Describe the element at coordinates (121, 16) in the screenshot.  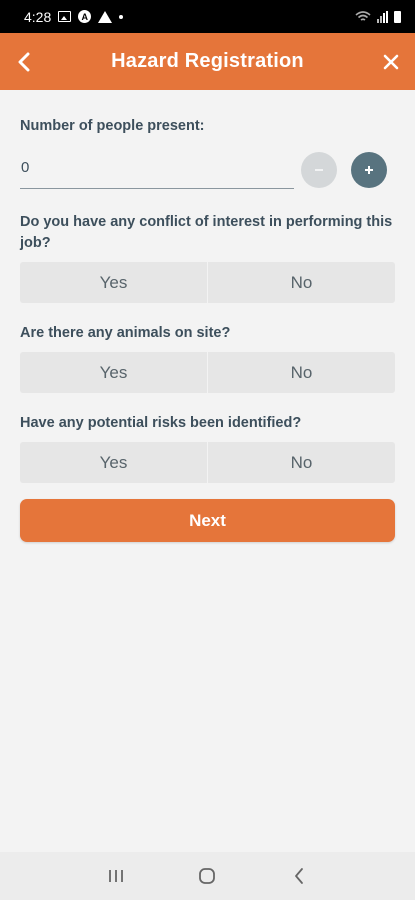
I see `dot-icon` at that location.